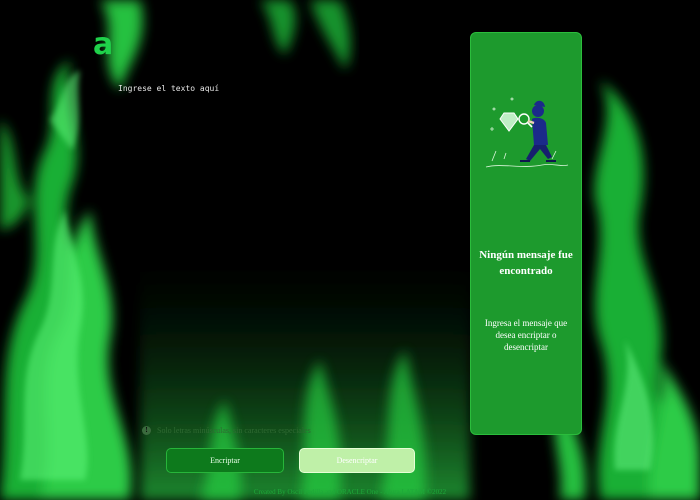 This screenshot has width=700, height=500. What do you see at coordinates (225, 460) in the screenshot?
I see `encrypt-button: Encriptar` at bounding box center [225, 460].